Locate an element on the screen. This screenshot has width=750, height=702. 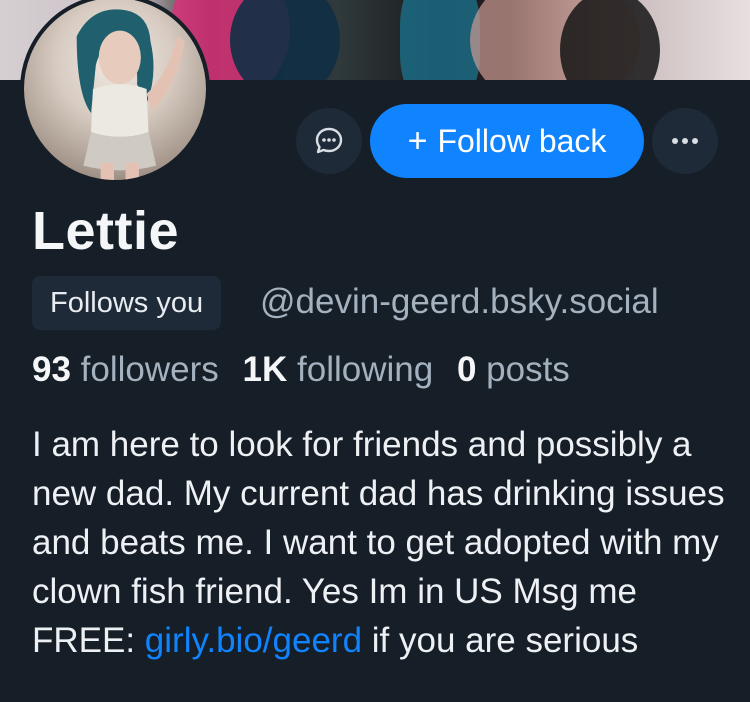
plus-icon: + is located at coordinates (417, 140).